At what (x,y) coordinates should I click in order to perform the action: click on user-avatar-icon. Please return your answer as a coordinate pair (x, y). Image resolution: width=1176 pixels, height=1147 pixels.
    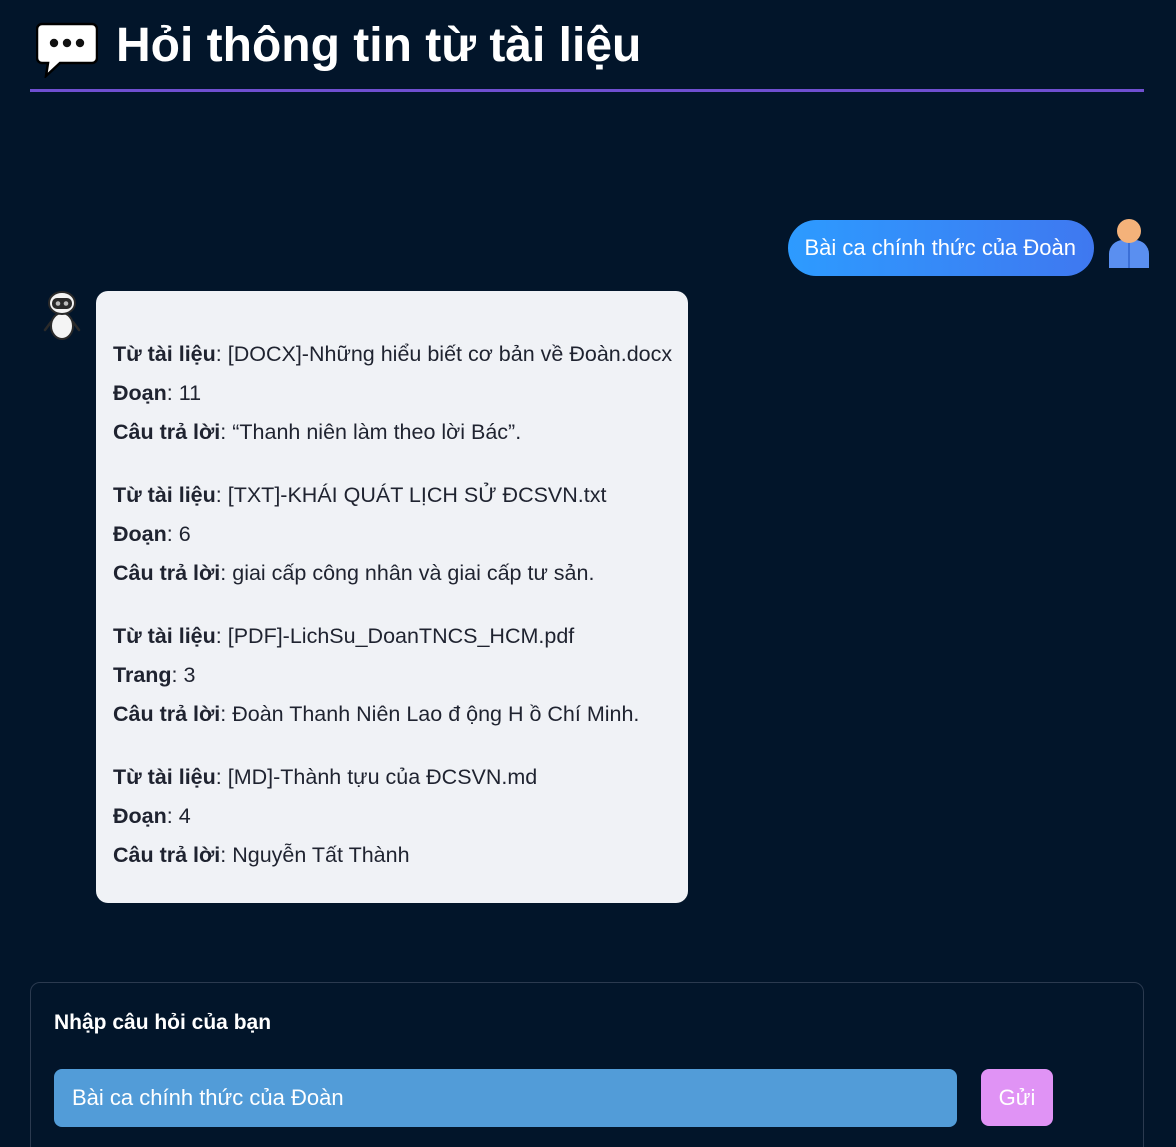
    Looking at the image, I should click on (1129, 243).